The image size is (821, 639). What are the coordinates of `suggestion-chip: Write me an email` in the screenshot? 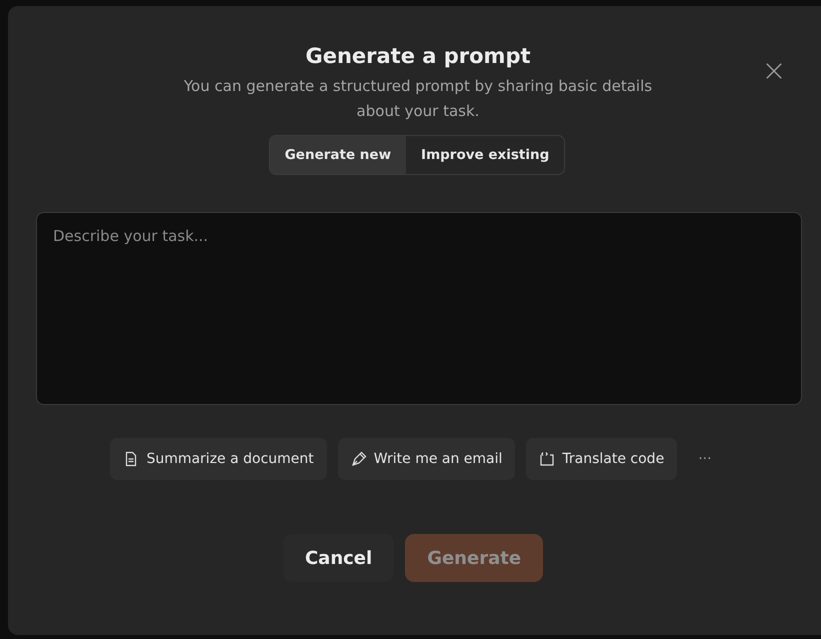 It's located at (427, 459).